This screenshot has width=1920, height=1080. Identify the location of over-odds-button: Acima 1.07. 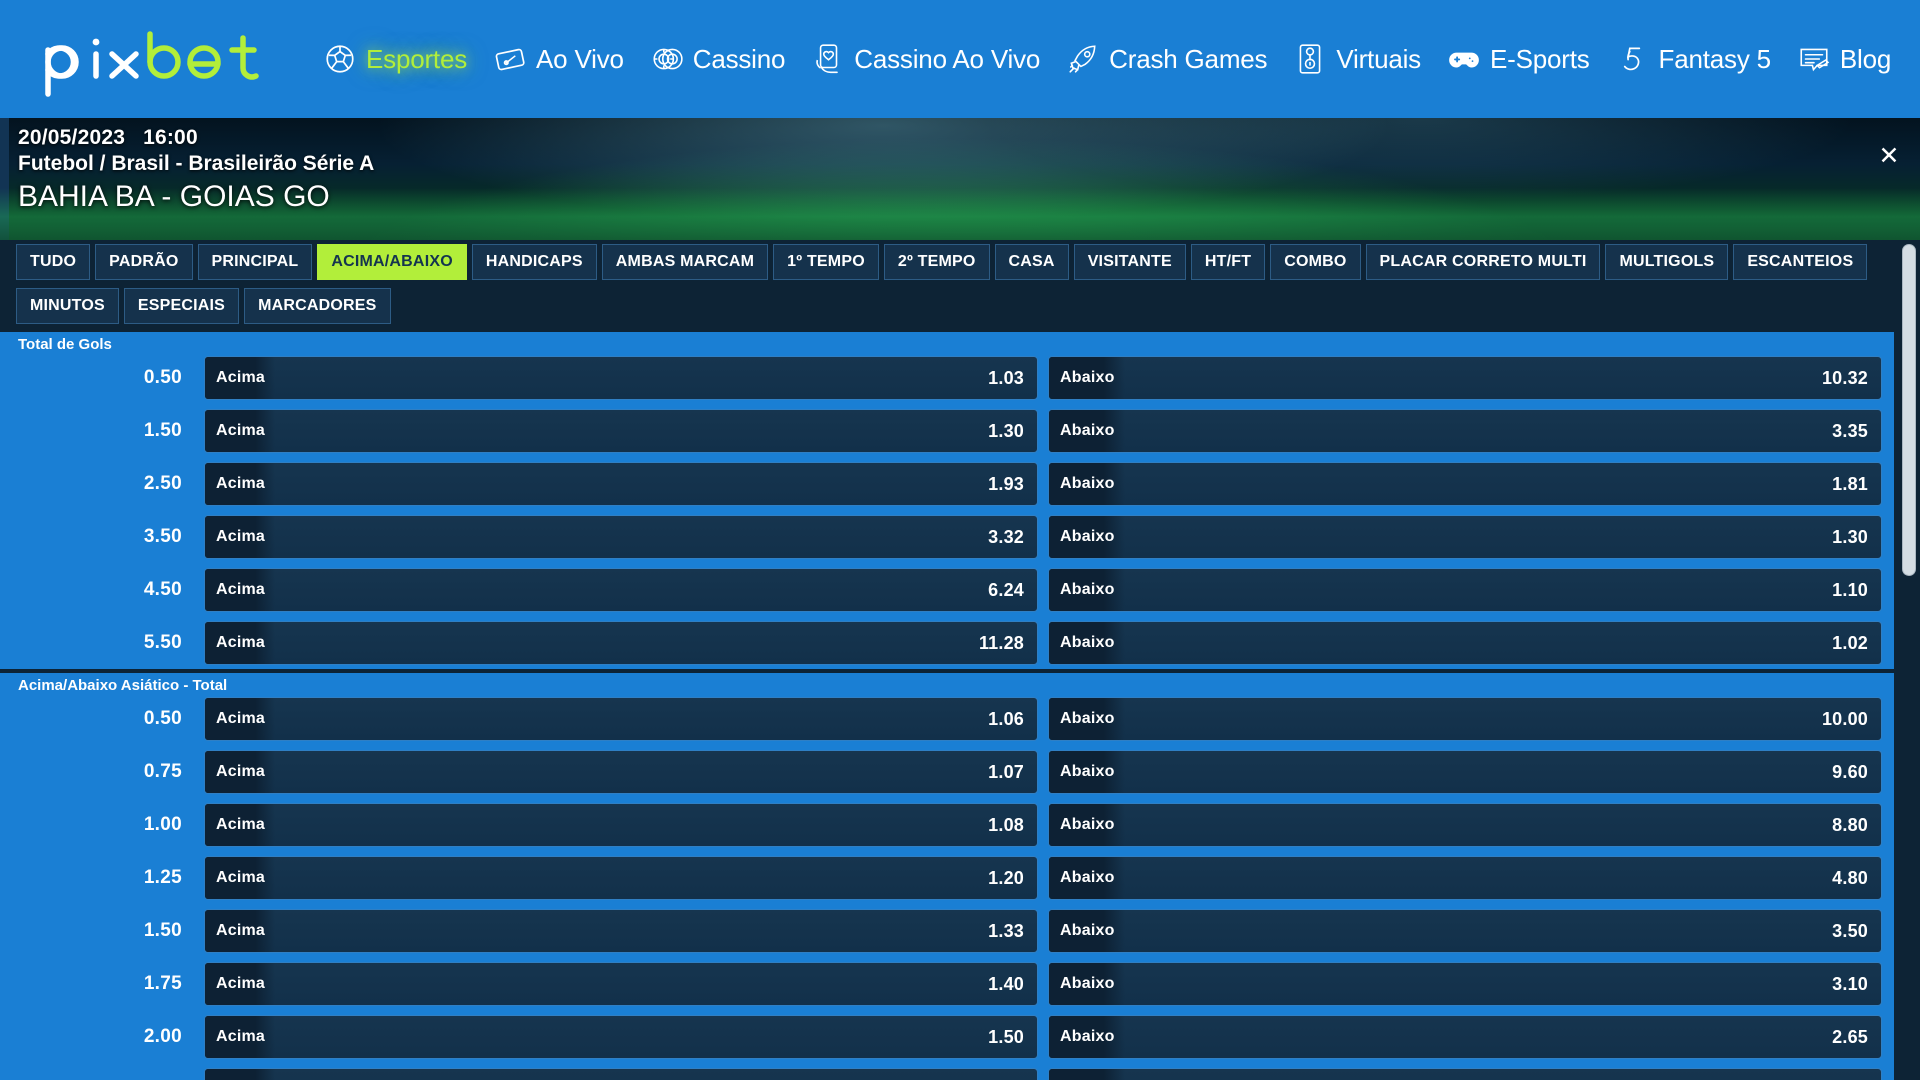
(621, 772).